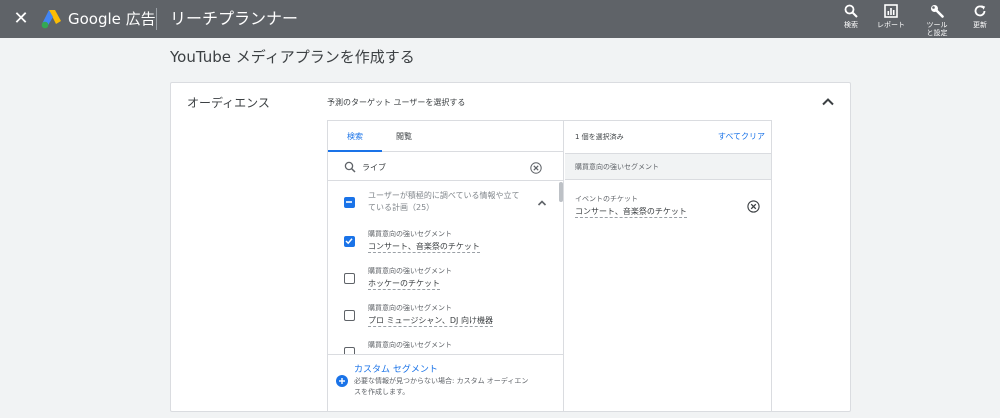 The image size is (1000, 418). I want to click on tools-action-label: ツールと設定, so click(937, 29).